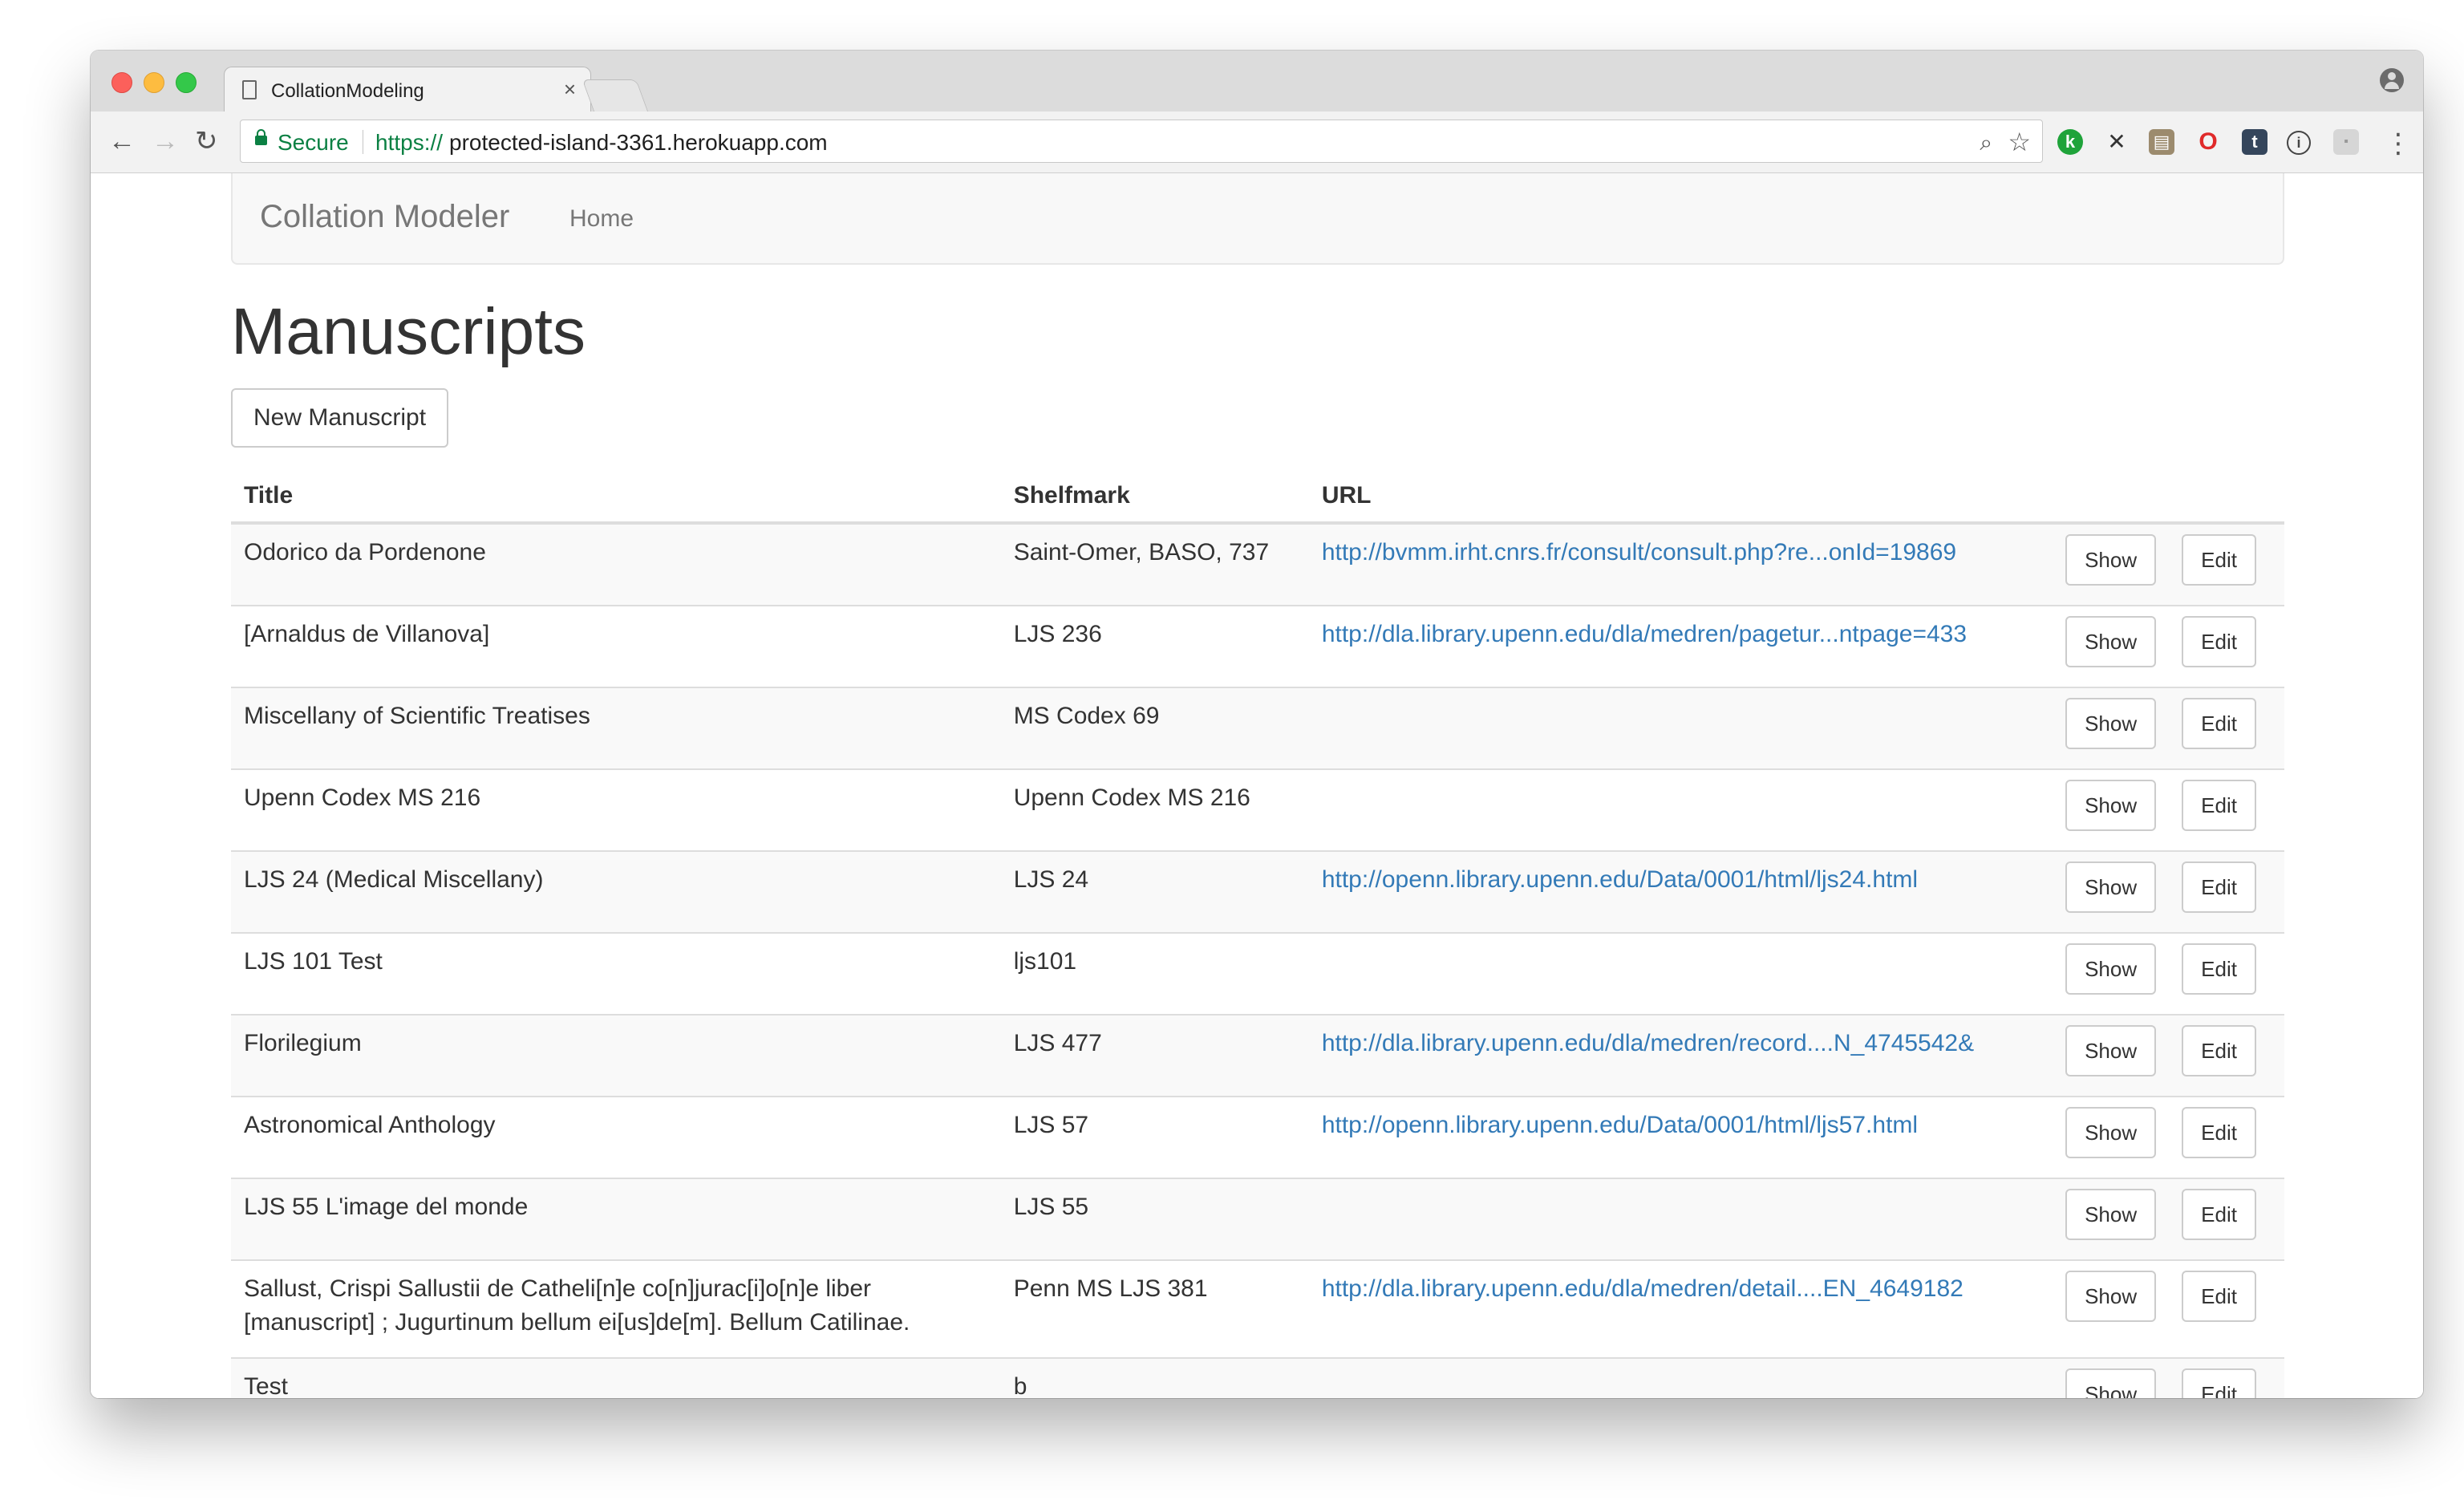 The height and width of the screenshot is (1500, 2464). I want to click on zoom-window-button, so click(186, 82).